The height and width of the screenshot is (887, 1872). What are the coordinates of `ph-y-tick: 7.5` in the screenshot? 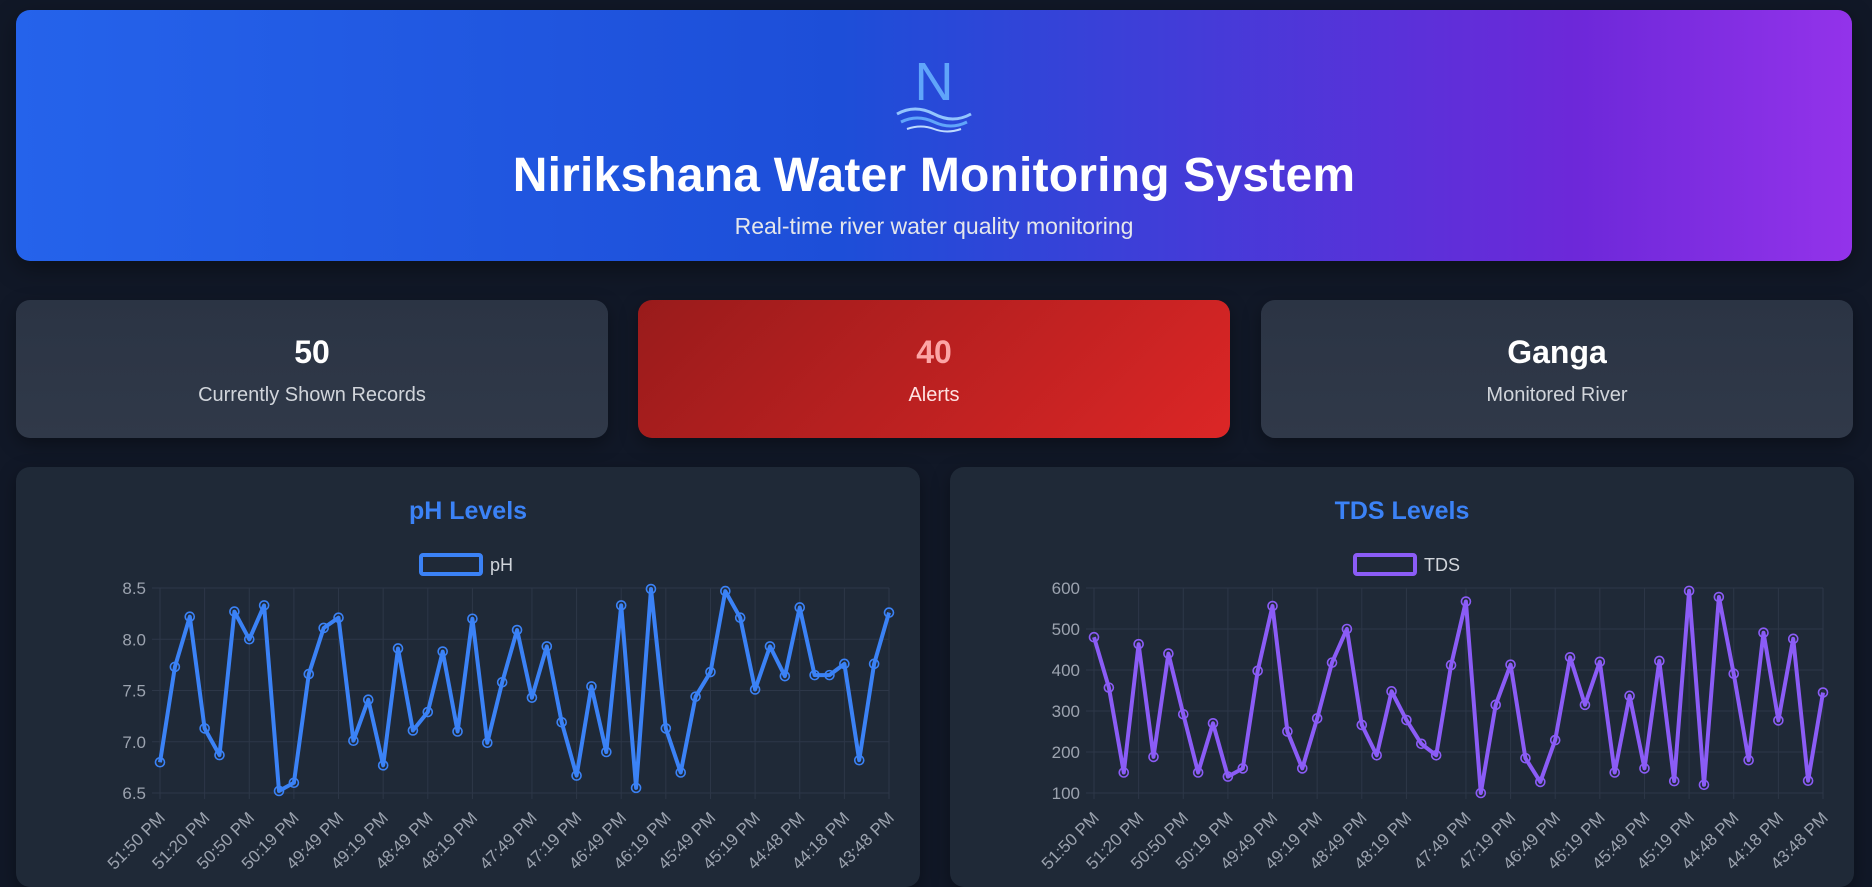 It's located at (134, 691).